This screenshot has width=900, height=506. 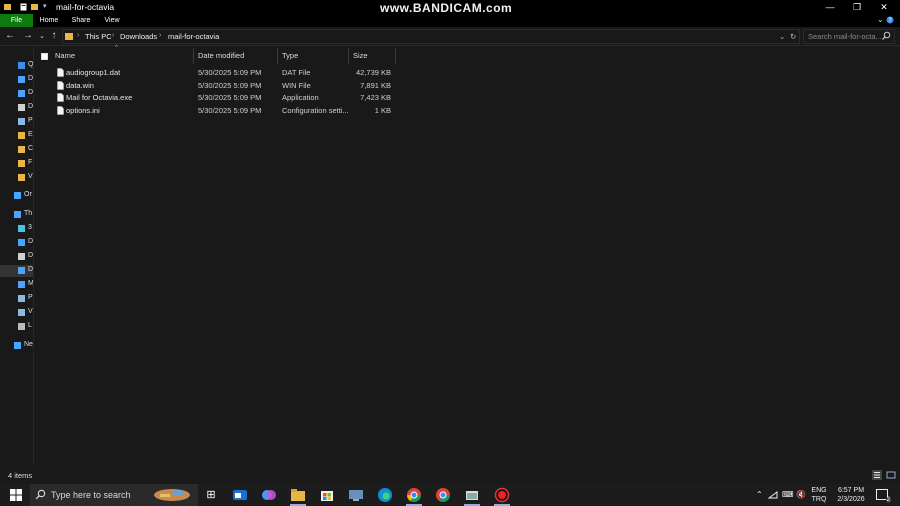 What do you see at coordinates (327, 495) in the screenshot?
I see `microsoft-store-icon` at bounding box center [327, 495].